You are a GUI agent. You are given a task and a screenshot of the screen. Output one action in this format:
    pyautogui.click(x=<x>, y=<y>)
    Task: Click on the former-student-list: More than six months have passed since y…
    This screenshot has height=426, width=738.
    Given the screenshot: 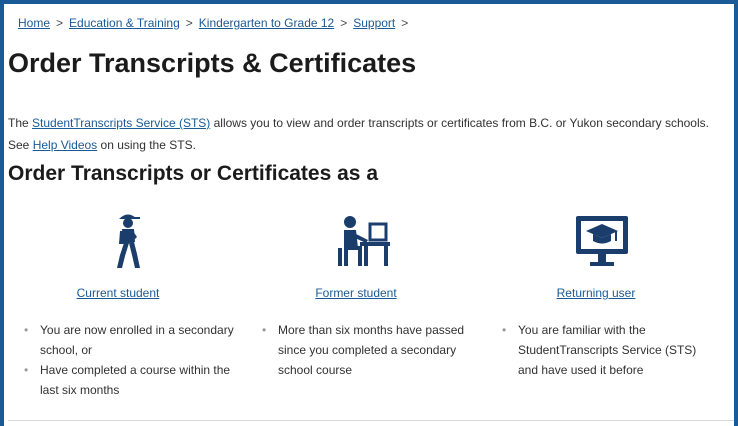 What is the action you would take?
    pyautogui.click(x=366, y=350)
    